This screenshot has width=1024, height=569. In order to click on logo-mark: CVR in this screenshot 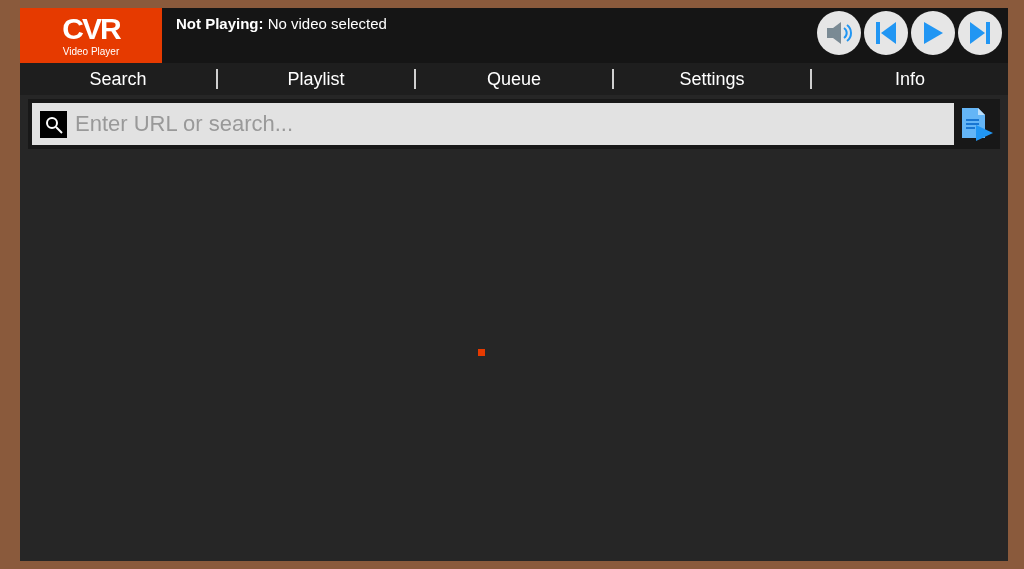, I will do `click(91, 29)`.